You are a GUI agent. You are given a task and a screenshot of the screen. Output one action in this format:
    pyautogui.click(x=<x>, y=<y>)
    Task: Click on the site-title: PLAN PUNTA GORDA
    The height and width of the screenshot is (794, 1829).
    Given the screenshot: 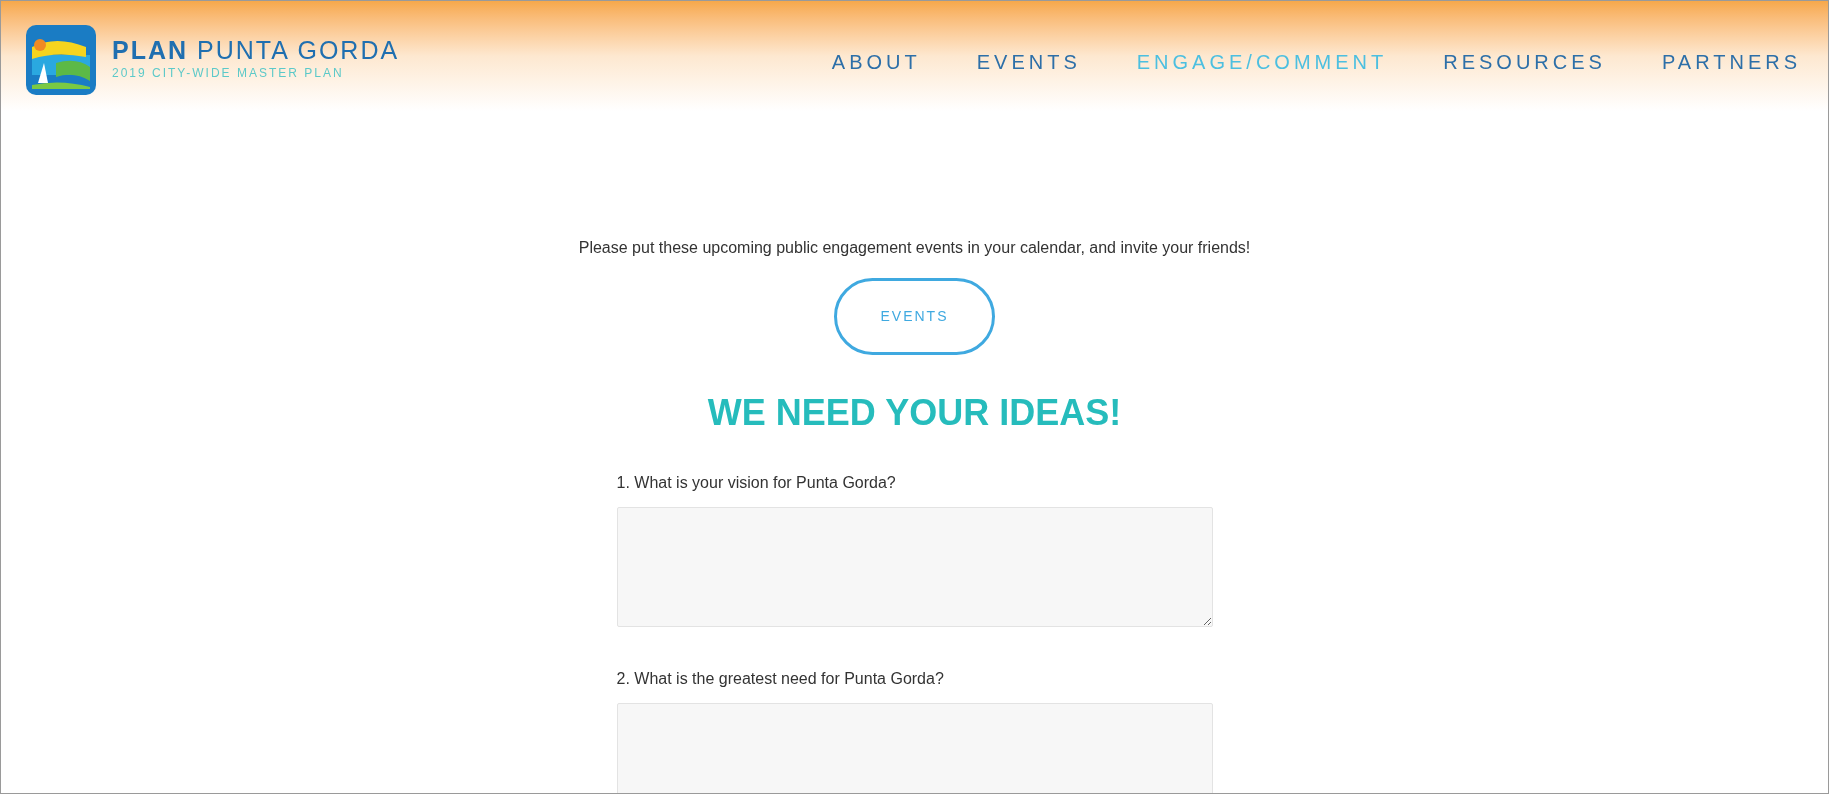 What is the action you would take?
    pyautogui.click(x=256, y=50)
    